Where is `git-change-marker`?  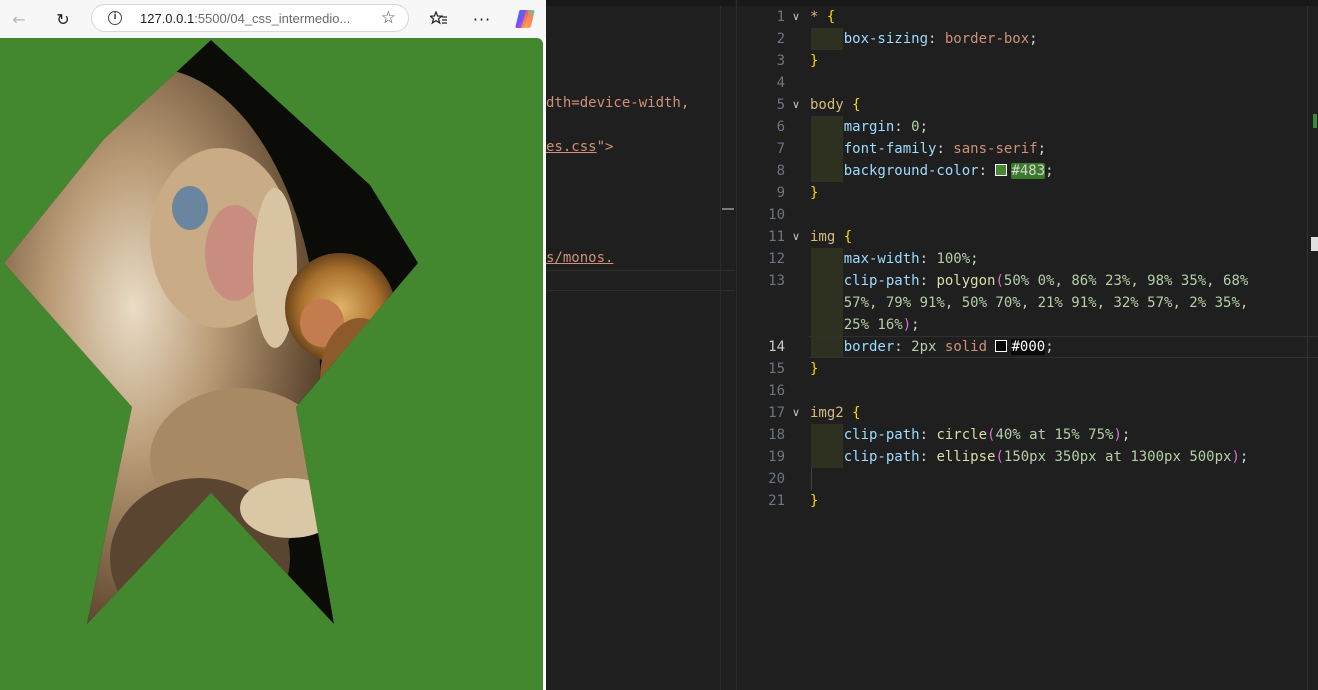
git-change-marker is located at coordinates (1315, 121).